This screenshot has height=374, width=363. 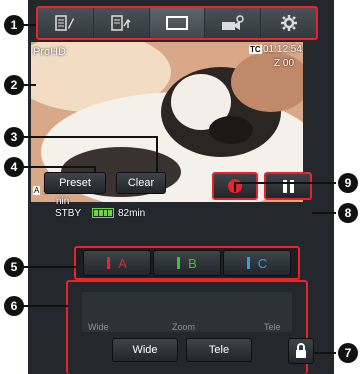 I want to click on record-state: STBY, so click(x=68, y=213).